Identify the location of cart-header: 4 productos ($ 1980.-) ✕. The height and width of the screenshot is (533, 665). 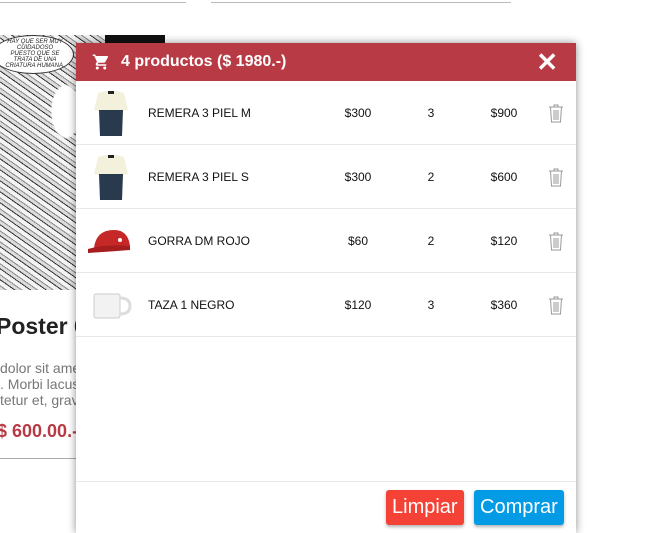
(326, 62).